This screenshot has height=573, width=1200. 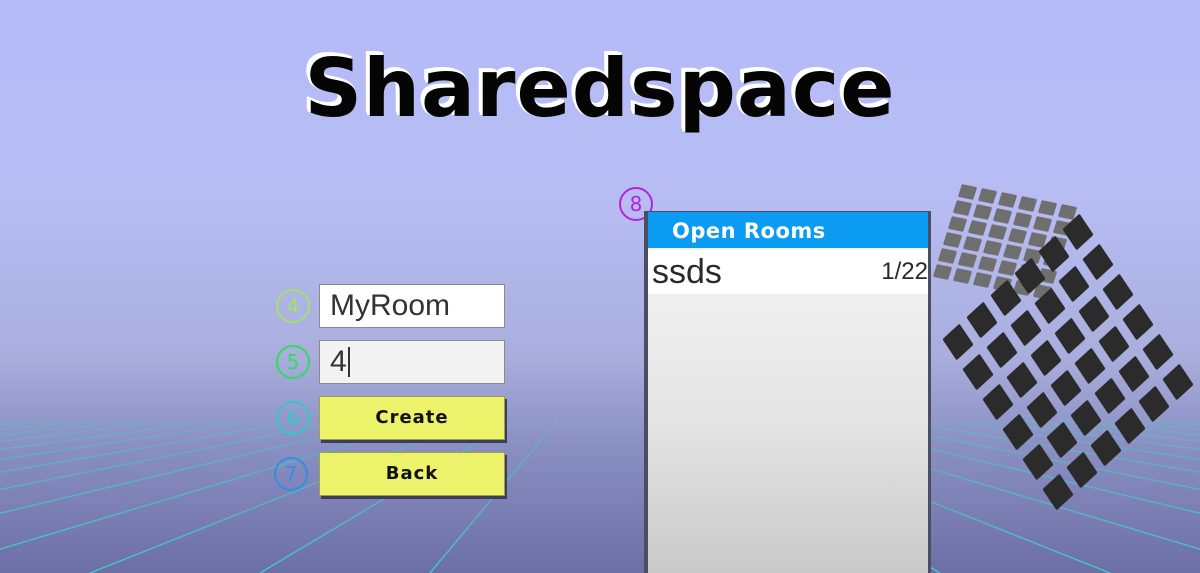 What do you see at coordinates (412, 418) in the screenshot?
I see `create-button: Create` at bounding box center [412, 418].